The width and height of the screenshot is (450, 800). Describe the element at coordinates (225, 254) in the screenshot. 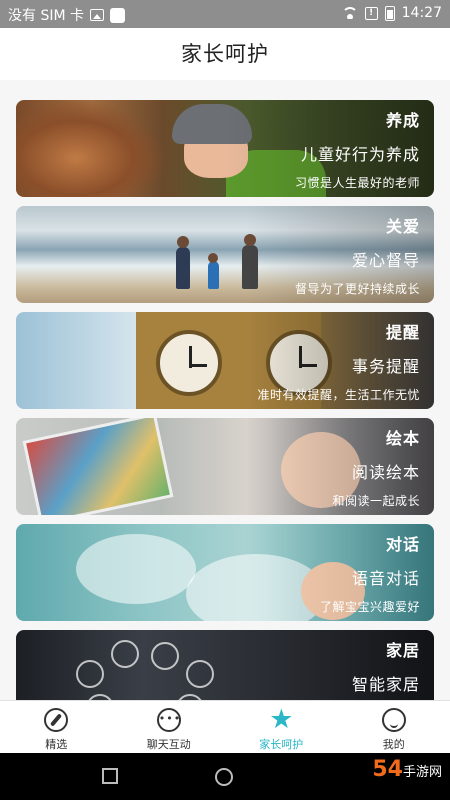

I see `card-care: 关爱 爱心督导 督导为了更好持续成长` at that location.